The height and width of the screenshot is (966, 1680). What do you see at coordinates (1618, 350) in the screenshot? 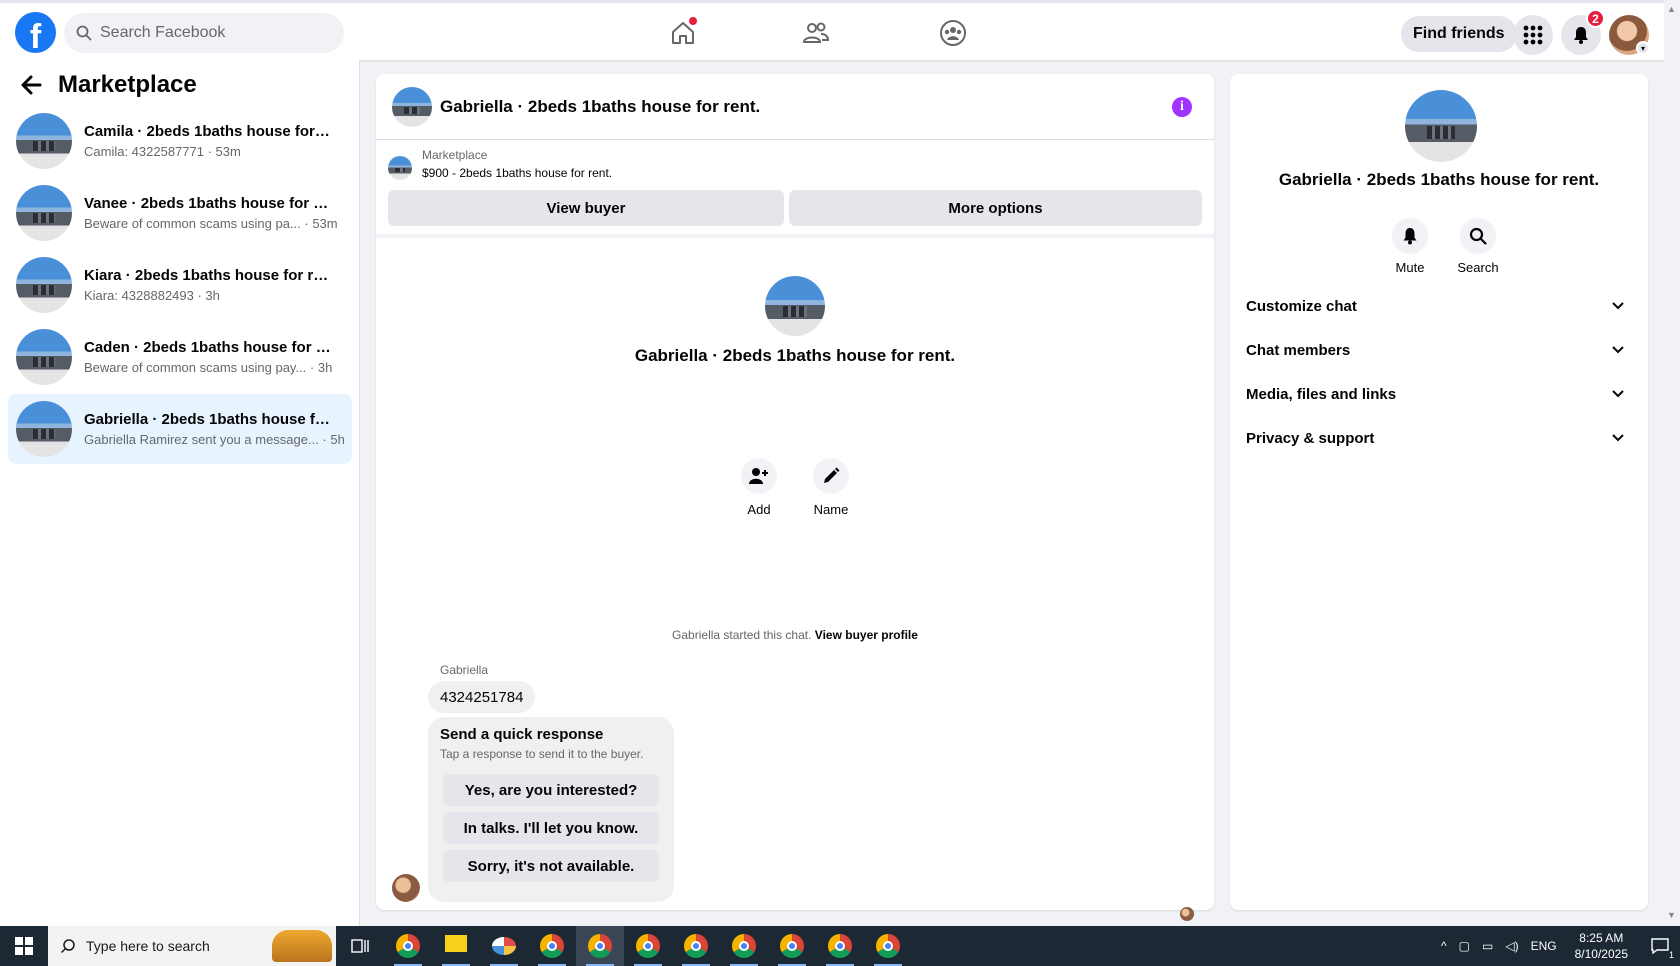
I see `chevron-down-icon` at bounding box center [1618, 350].